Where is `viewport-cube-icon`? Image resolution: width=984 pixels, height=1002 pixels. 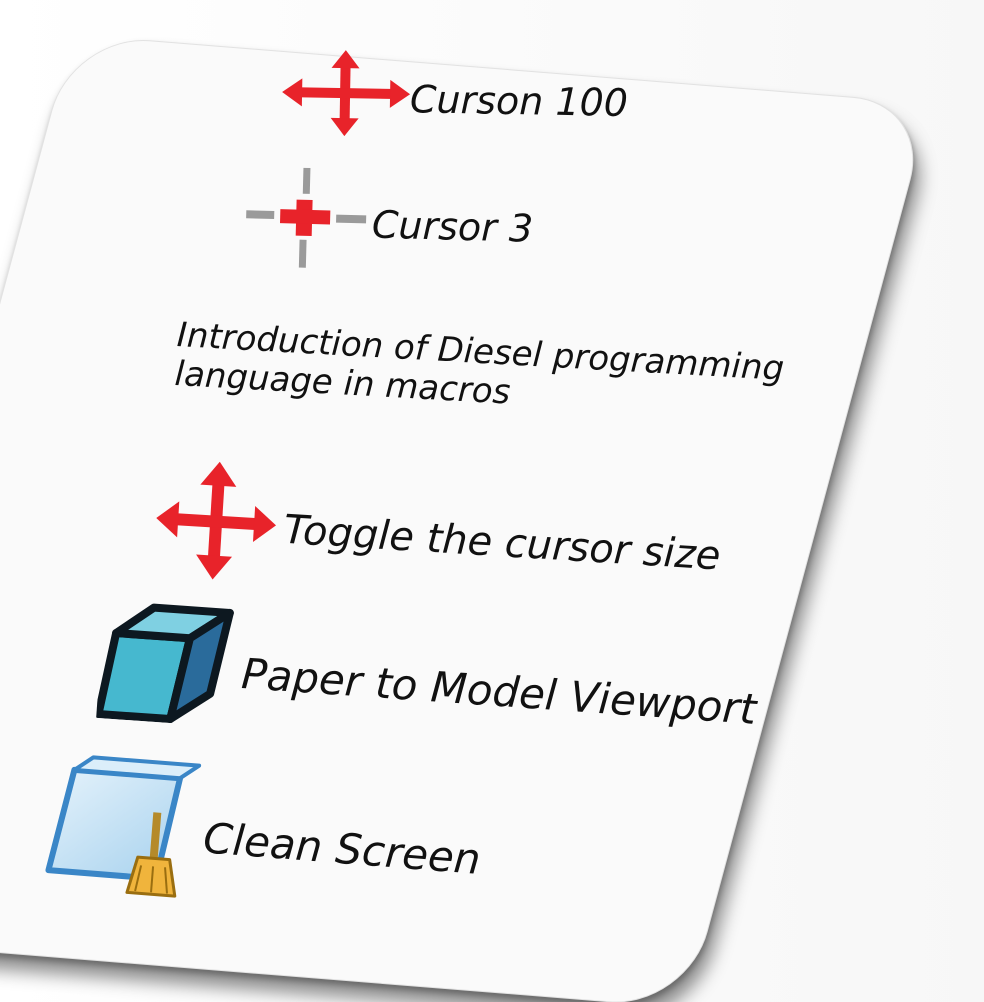
viewport-cube-icon is located at coordinates (165, 667).